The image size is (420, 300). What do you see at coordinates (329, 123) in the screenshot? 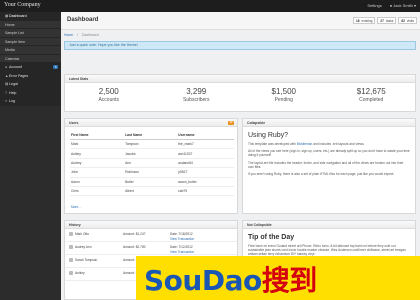
I see `panel-header: Collapsible` at bounding box center [329, 123].